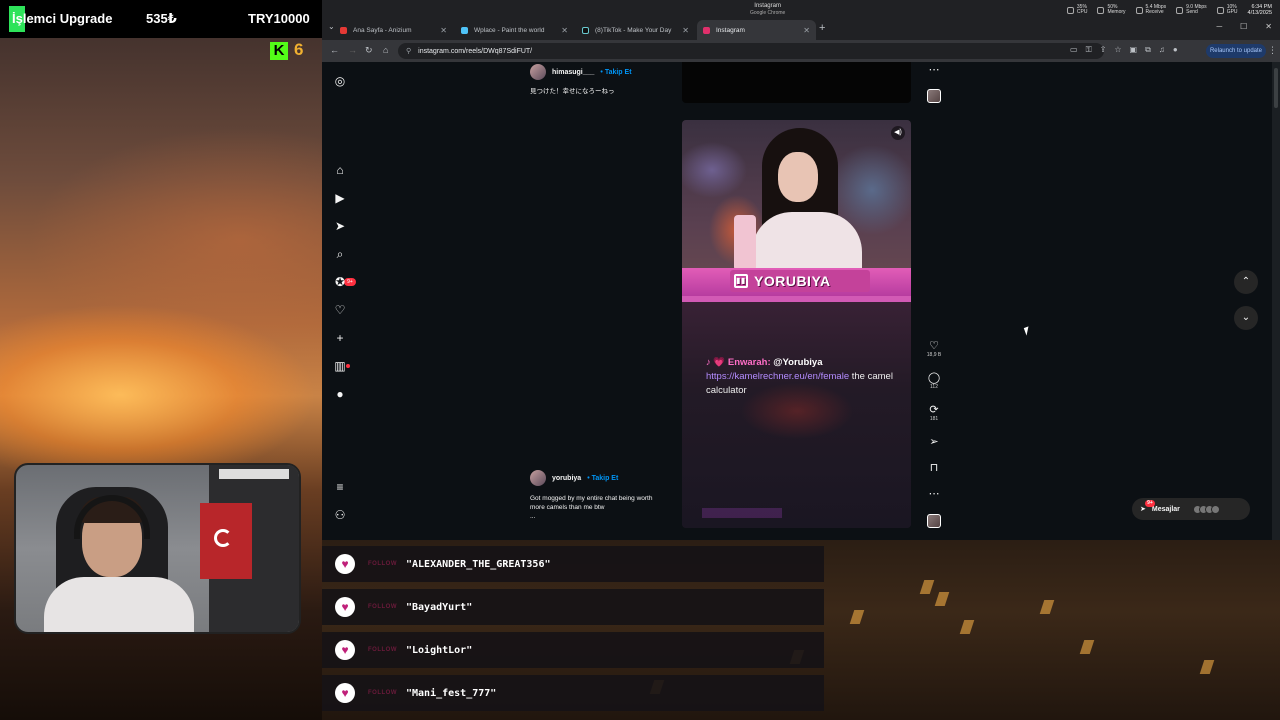  Describe the element at coordinates (573, 650) in the screenshot. I see `follow-alert: ♥ FOLLOW "LoightLor"` at that location.